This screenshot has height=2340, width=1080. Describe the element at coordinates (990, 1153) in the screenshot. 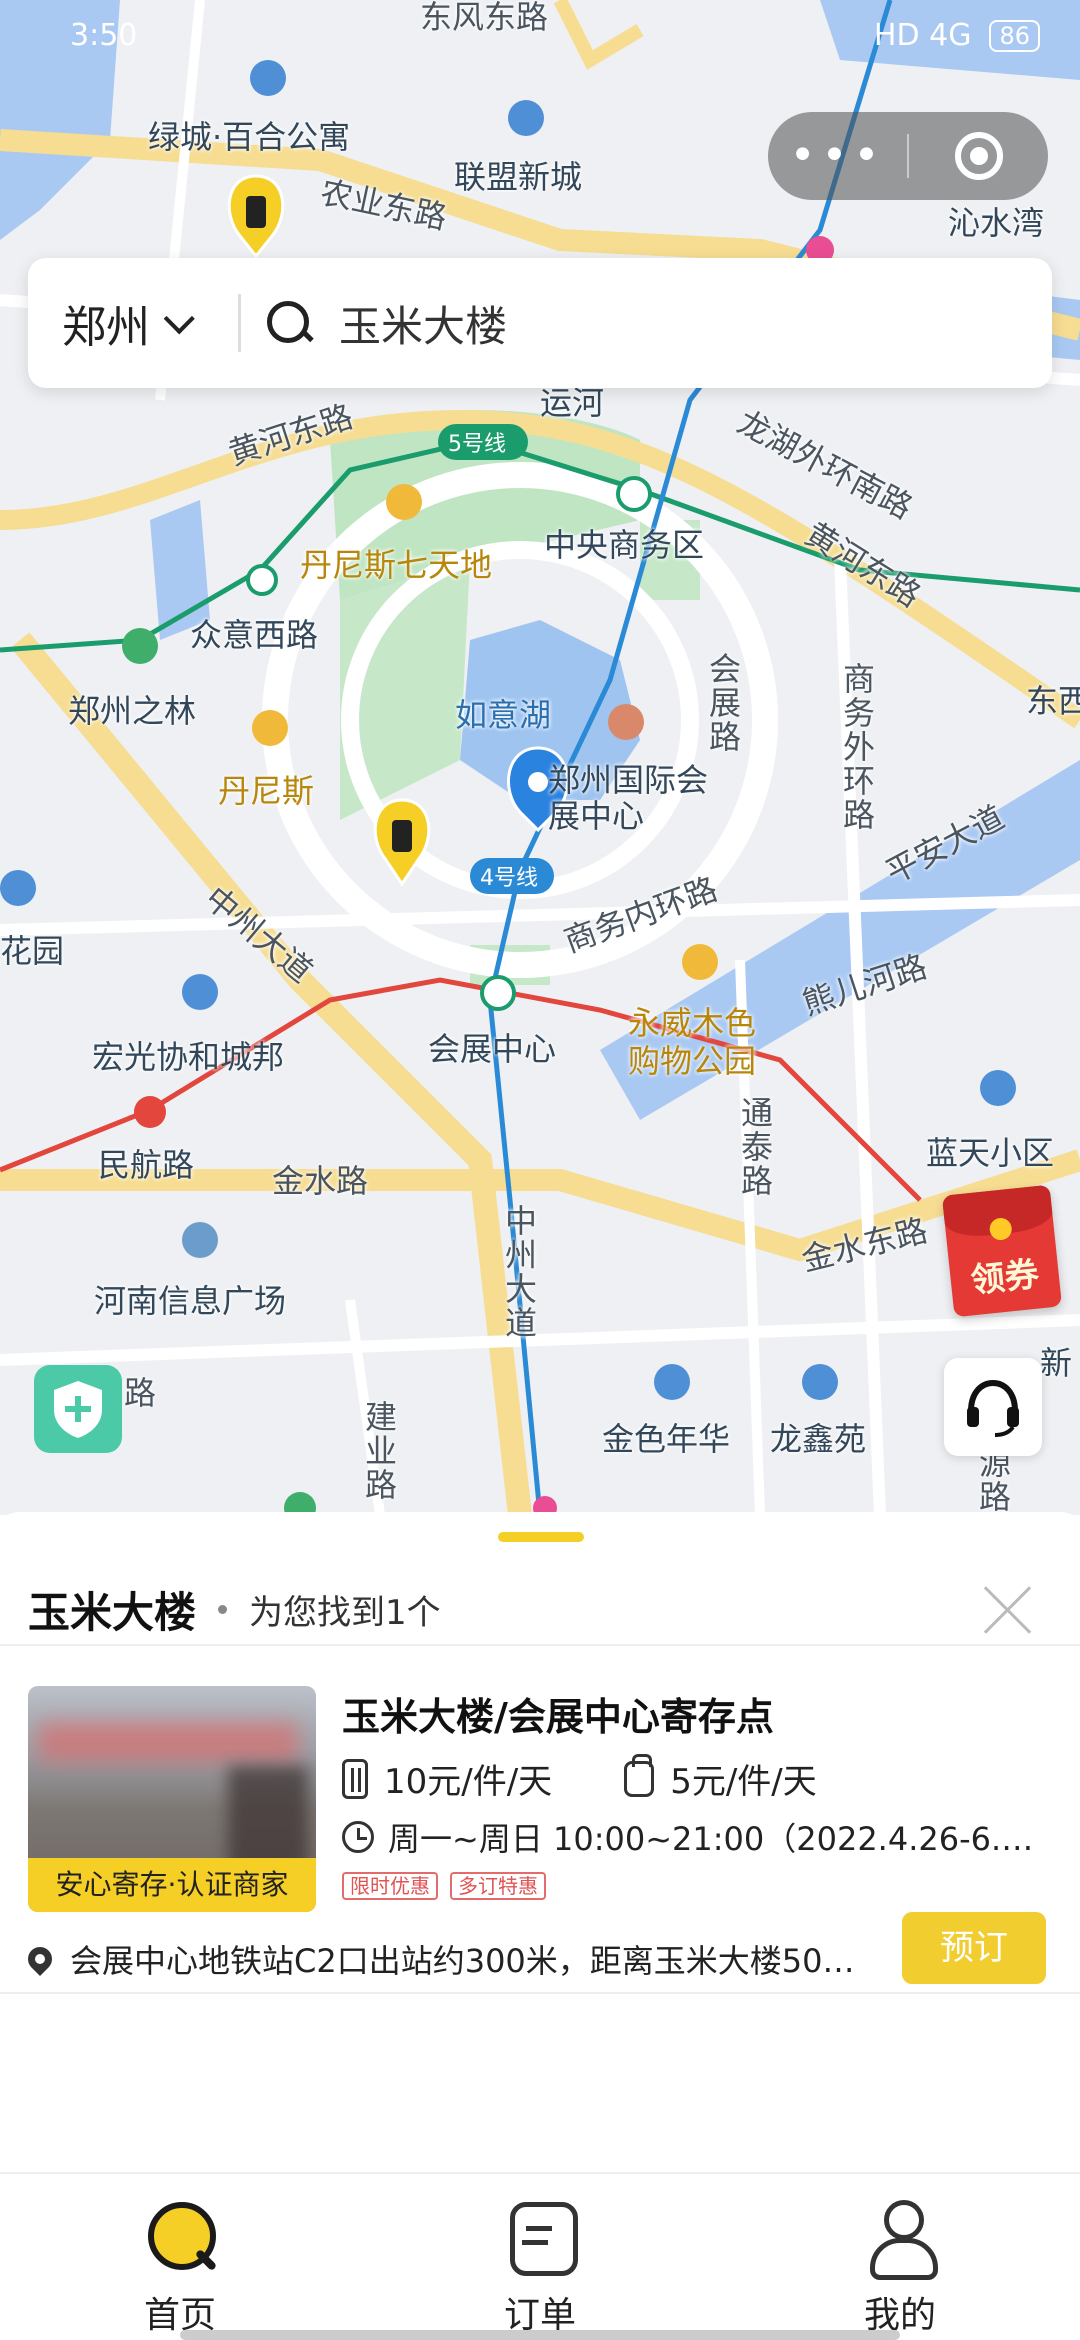

I see `map-label: 蓝天小区` at that location.